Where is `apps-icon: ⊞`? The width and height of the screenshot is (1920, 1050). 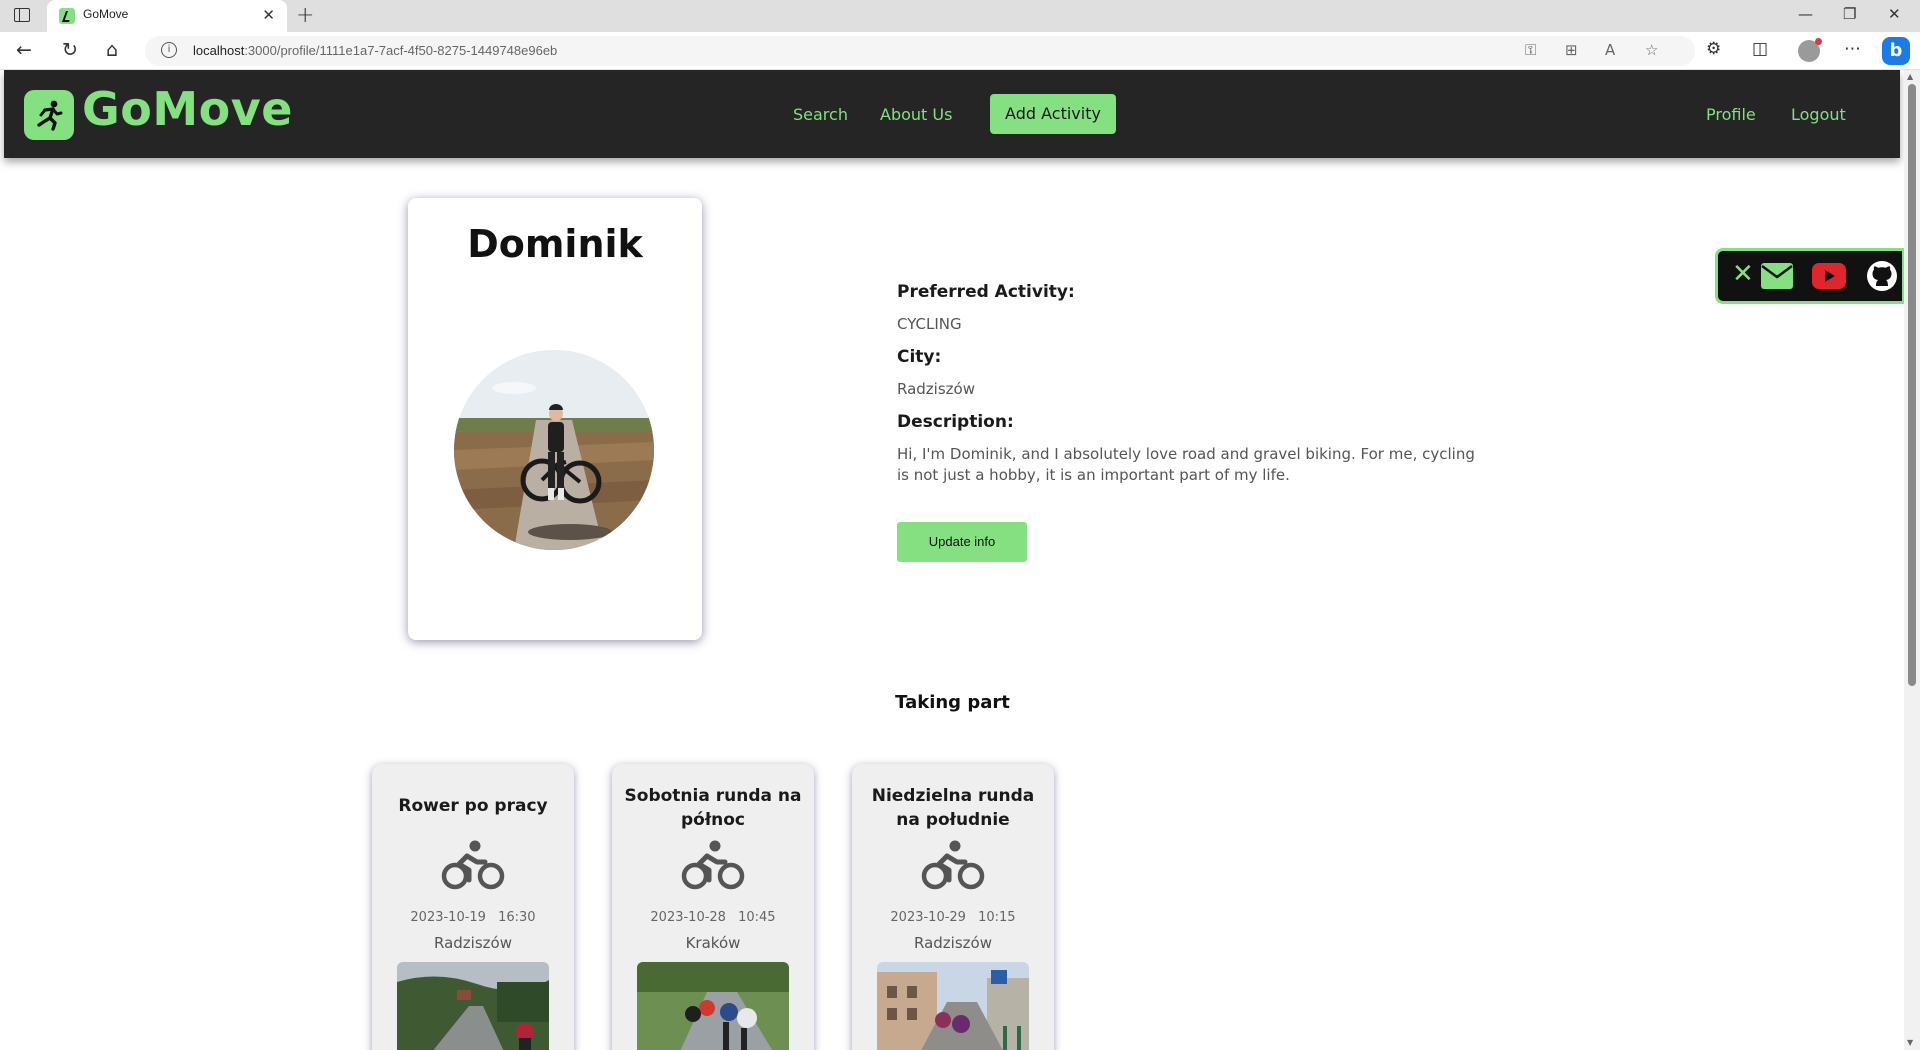
apps-icon: ⊞ is located at coordinates (1571, 50).